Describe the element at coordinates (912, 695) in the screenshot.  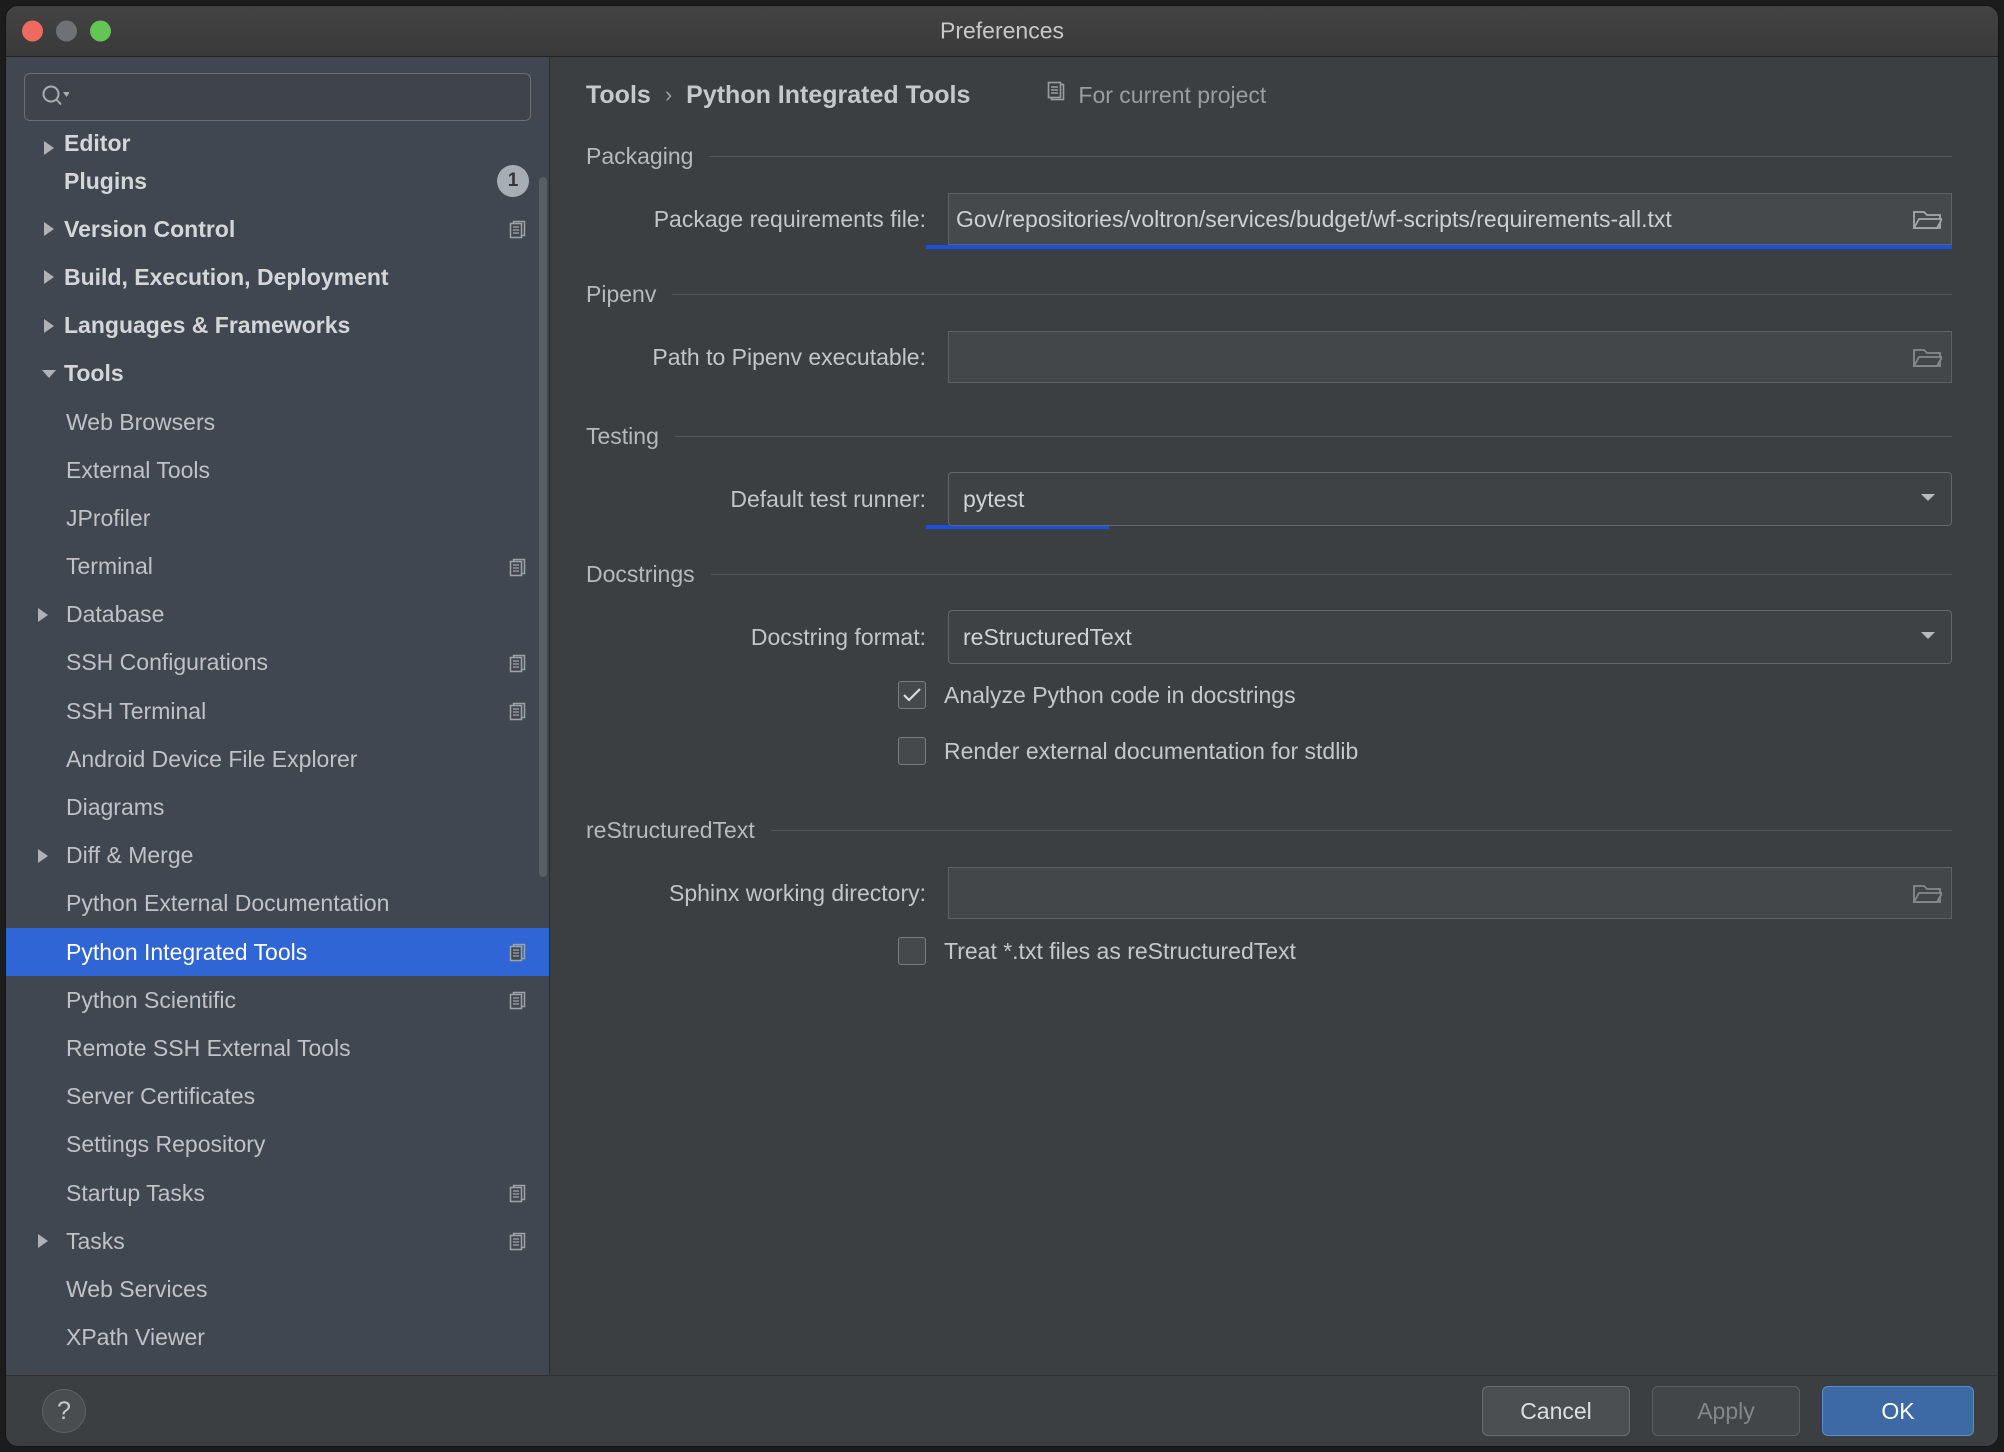
I see `analyze-python-code-checkbox` at that location.